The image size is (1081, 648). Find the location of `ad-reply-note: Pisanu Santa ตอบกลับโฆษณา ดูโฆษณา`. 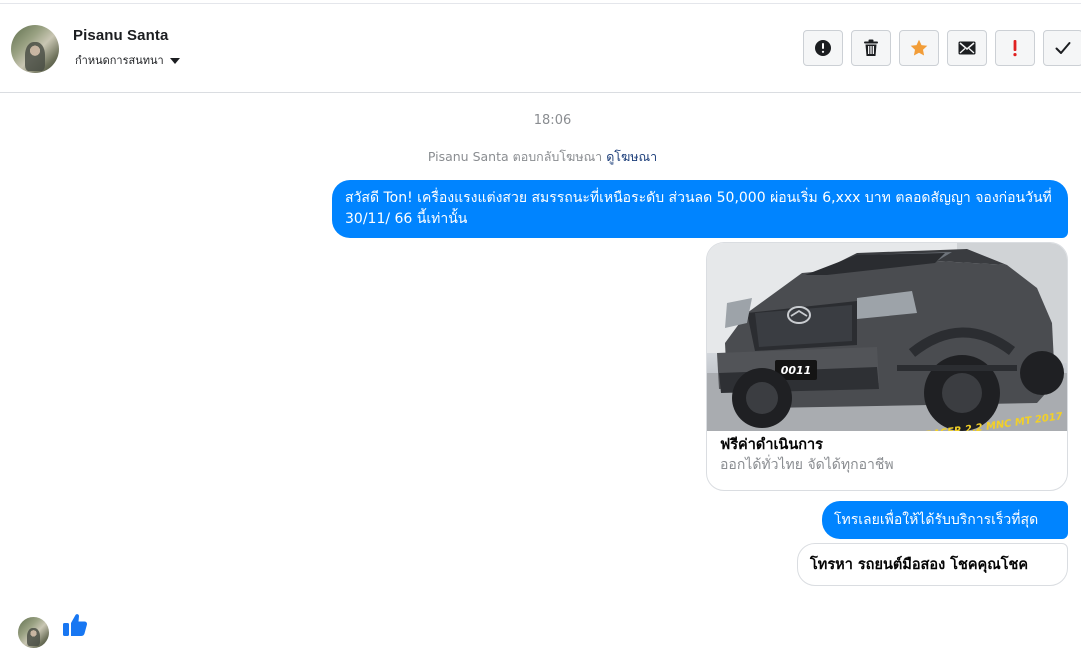

ad-reply-note: Pisanu Santa ตอบกลับโฆษณา ดูโฆษณา is located at coordinates (540, 157).